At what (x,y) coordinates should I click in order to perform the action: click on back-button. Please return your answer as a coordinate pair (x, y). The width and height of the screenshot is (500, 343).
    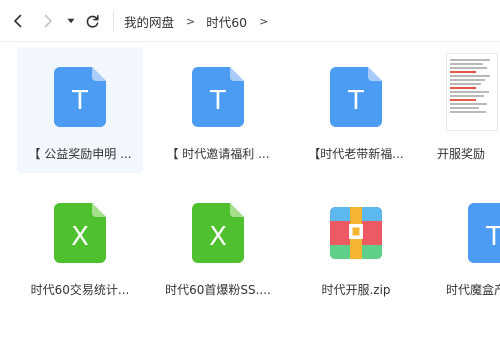
    Looking at the image, I should click on (18, 21).